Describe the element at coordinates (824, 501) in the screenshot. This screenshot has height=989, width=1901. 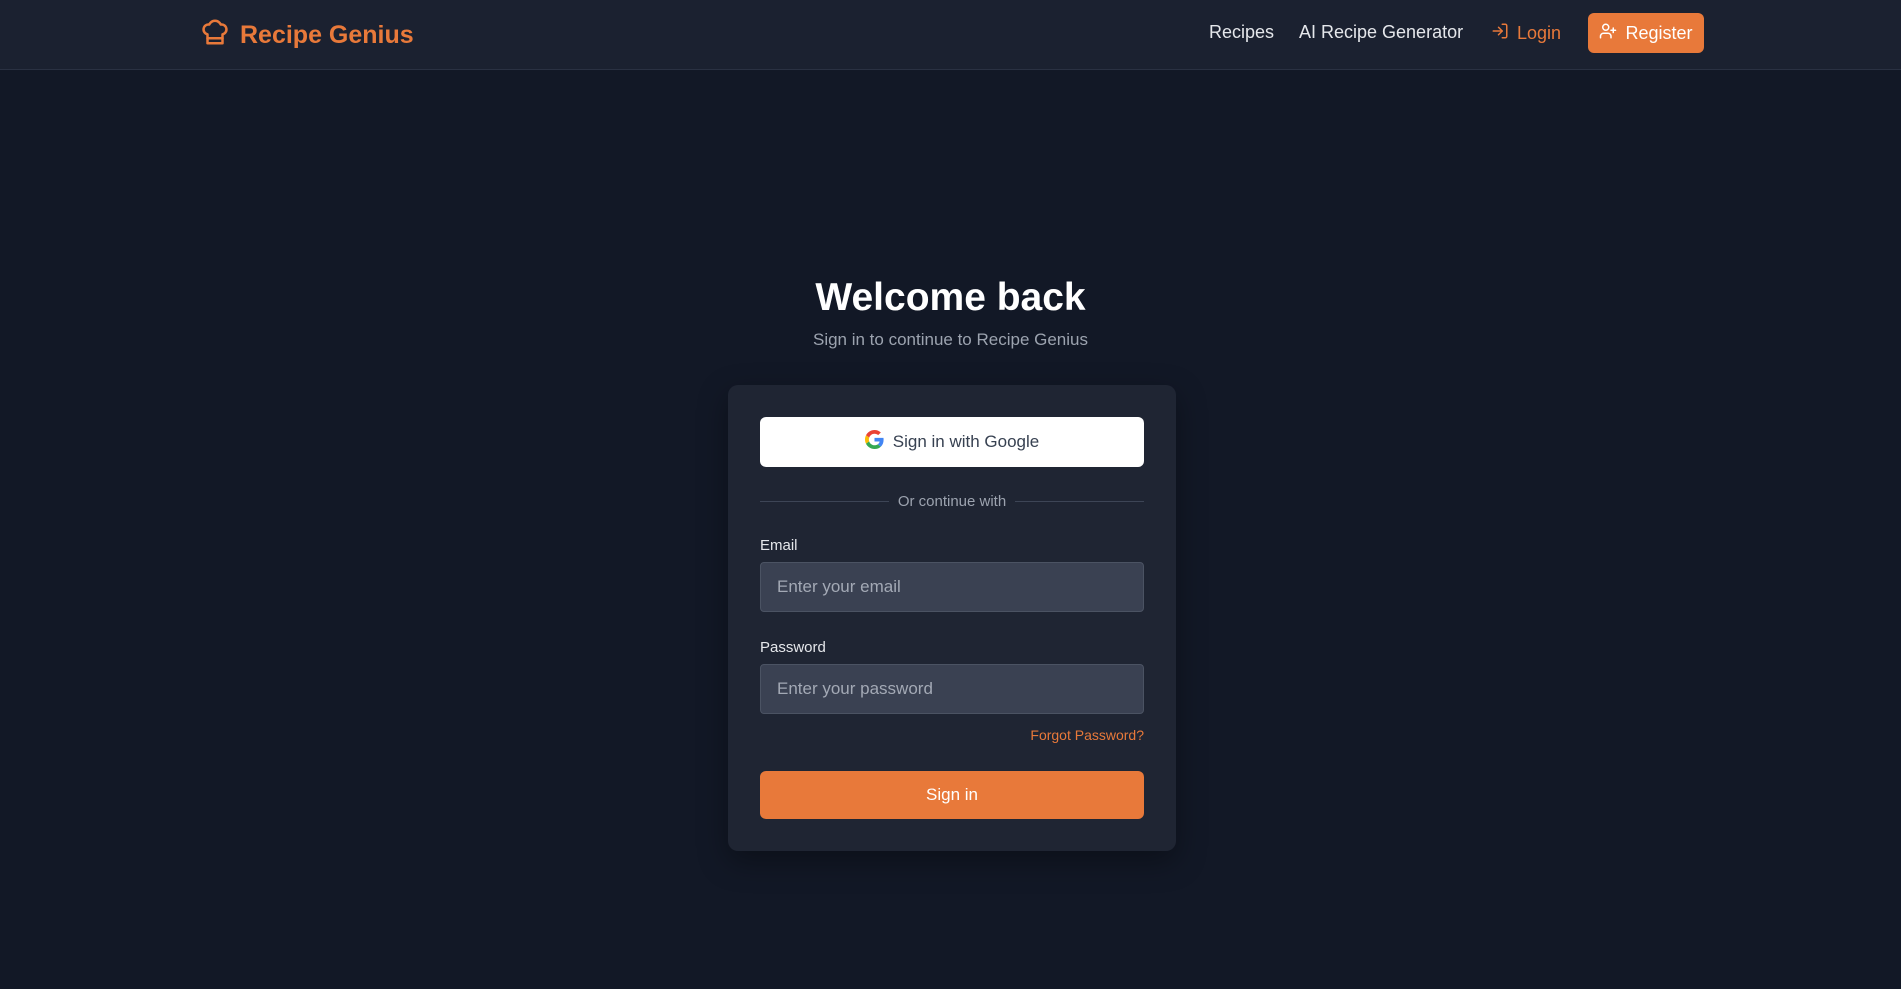
I see `divider-line-left` at that location.